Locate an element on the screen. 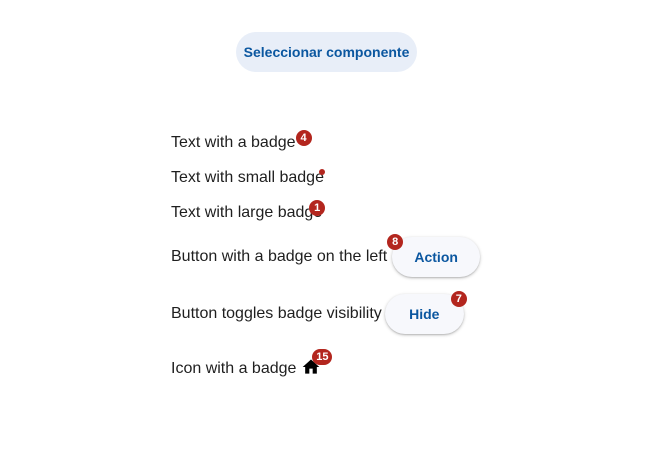 The width and height of the screenshot is (662, 450). action-button: Action is located at coordinates (436, 257).